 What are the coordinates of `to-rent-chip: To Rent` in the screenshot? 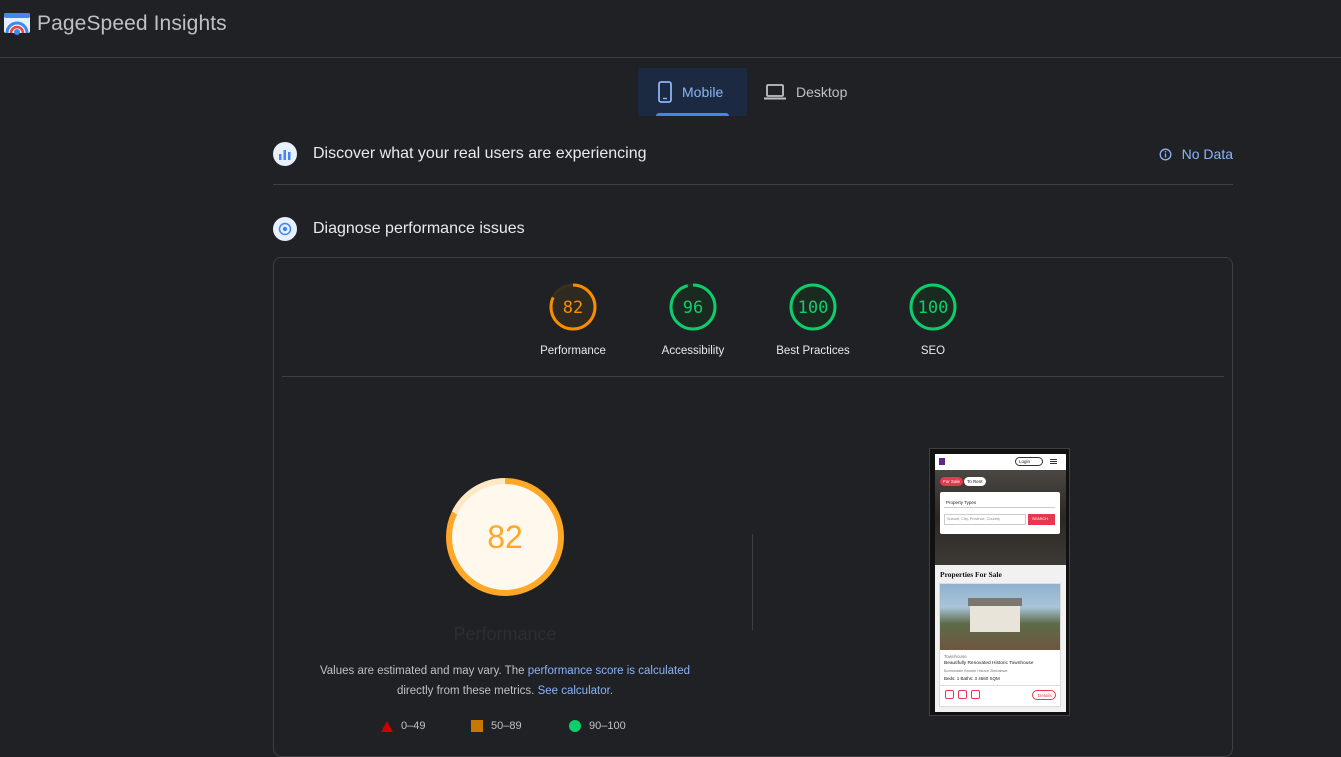 It's located at (975, 481).